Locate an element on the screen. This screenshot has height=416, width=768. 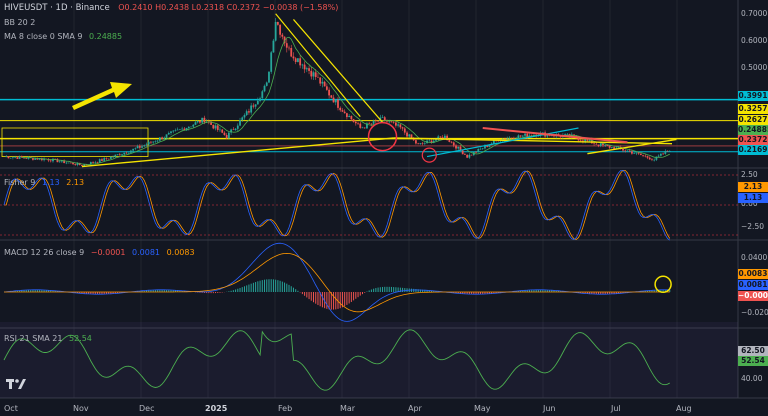
time-label: Jun is located at coordinates (549, 408).